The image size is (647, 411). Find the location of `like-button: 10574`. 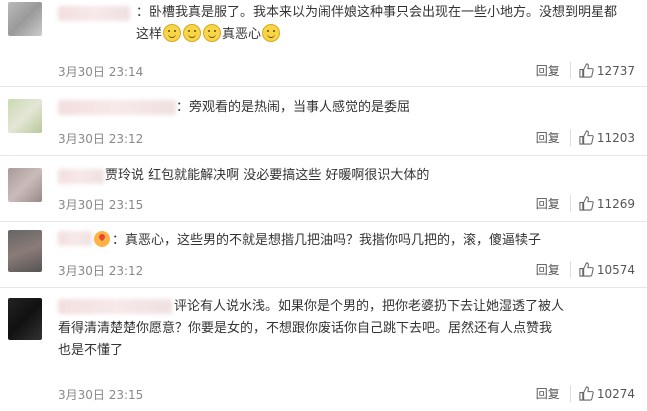

like-button: 10574 is located at coordinates (603, 269).